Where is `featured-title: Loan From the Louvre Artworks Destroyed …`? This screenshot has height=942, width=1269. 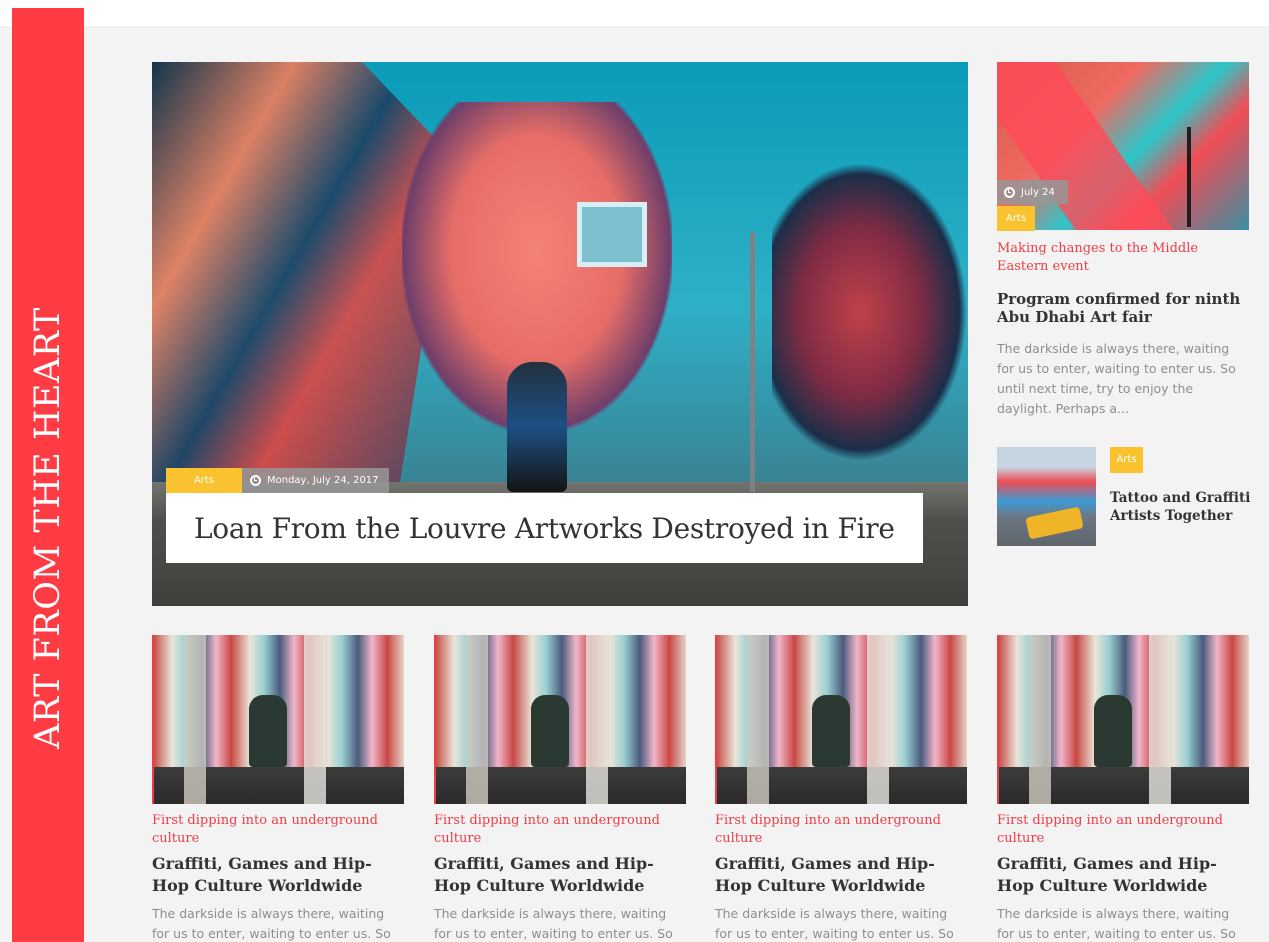 featured-title: Loan From the Louvre Artworks Destroyed … is located at coordinates (544, 528).